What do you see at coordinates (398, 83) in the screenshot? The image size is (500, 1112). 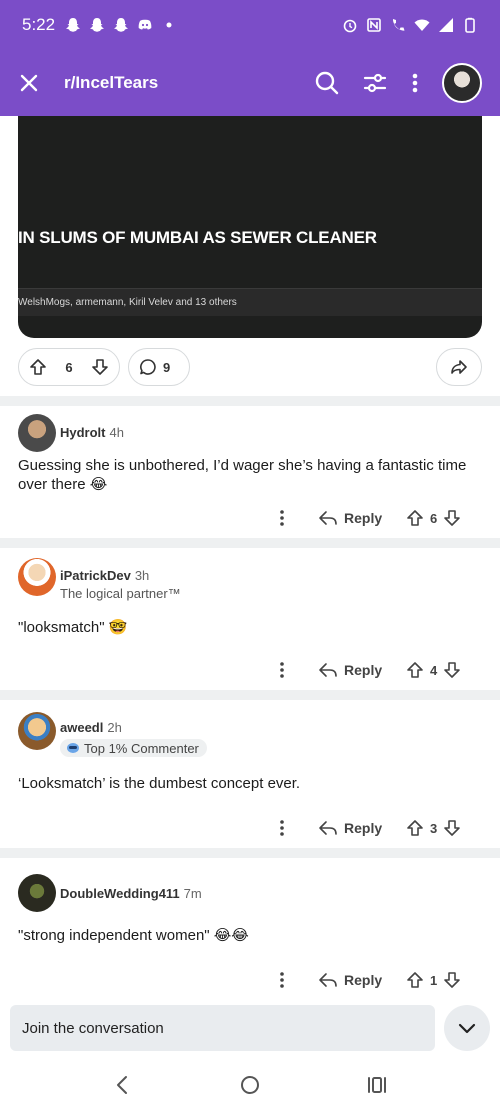 I see `app-bar-actions` at bounding box center [398, 83].